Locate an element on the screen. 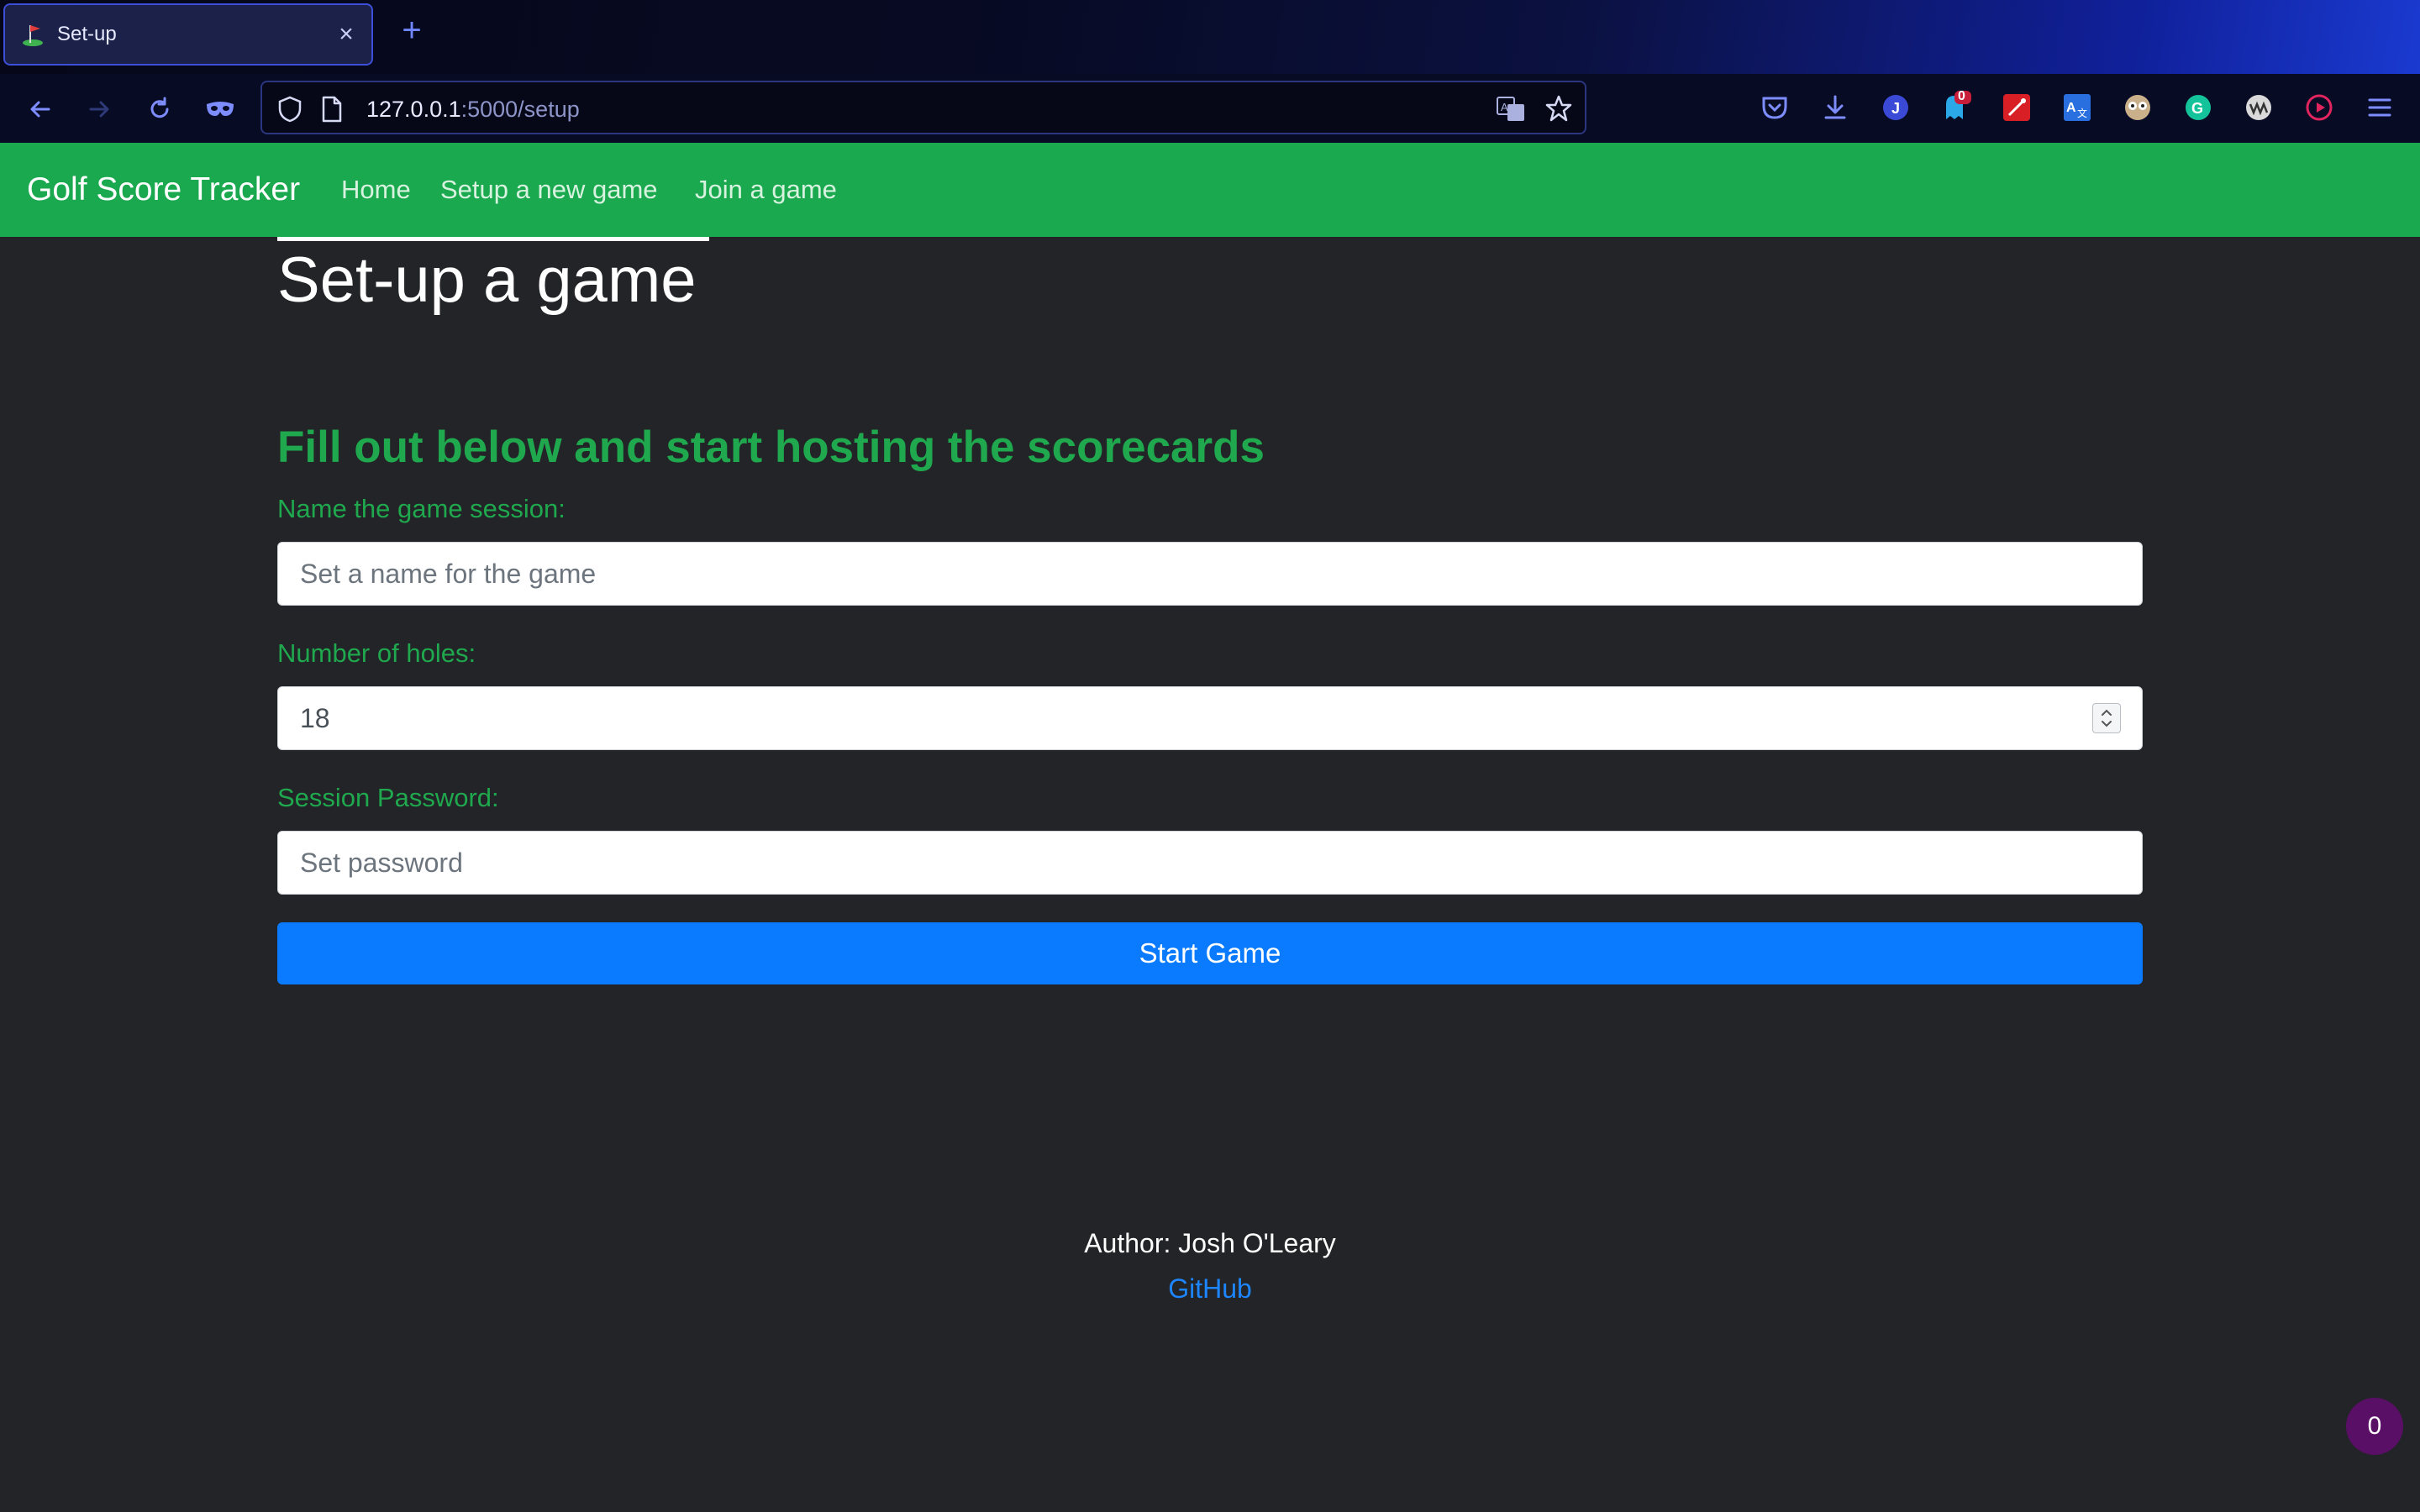  wave-extension-icon is located at coordinates (2258, 107).